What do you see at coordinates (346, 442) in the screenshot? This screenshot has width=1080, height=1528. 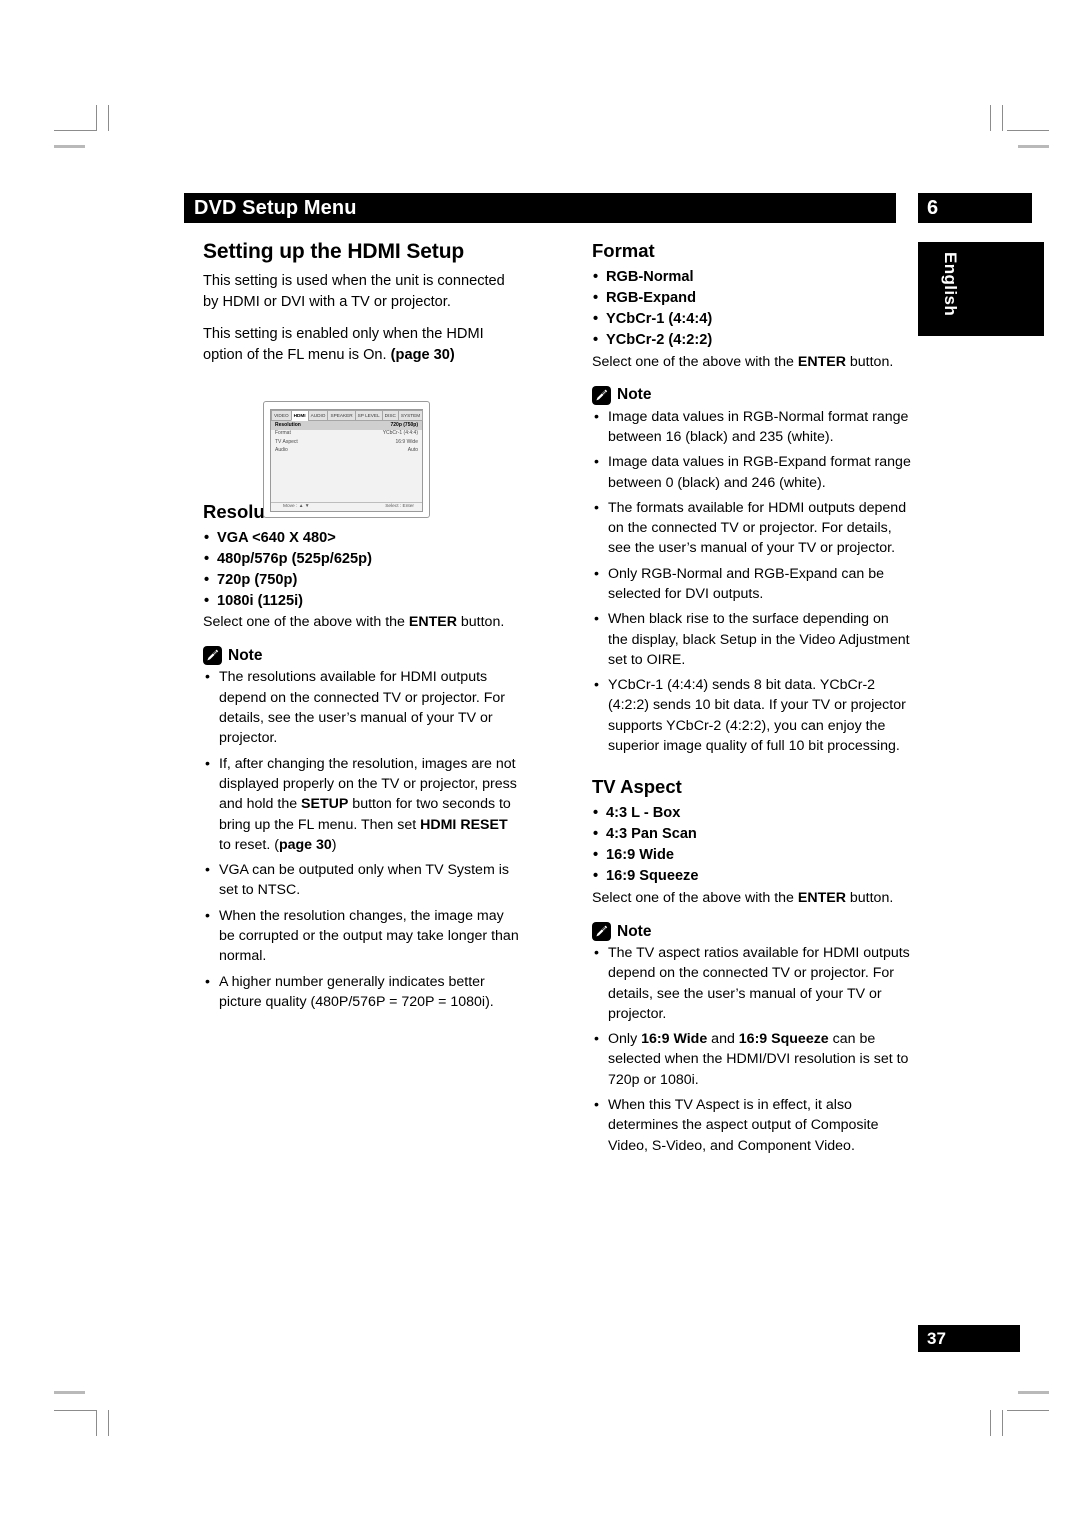 I see `osd-row: TV Aspect 16:9 Wide` at bounding box center [346, 442].